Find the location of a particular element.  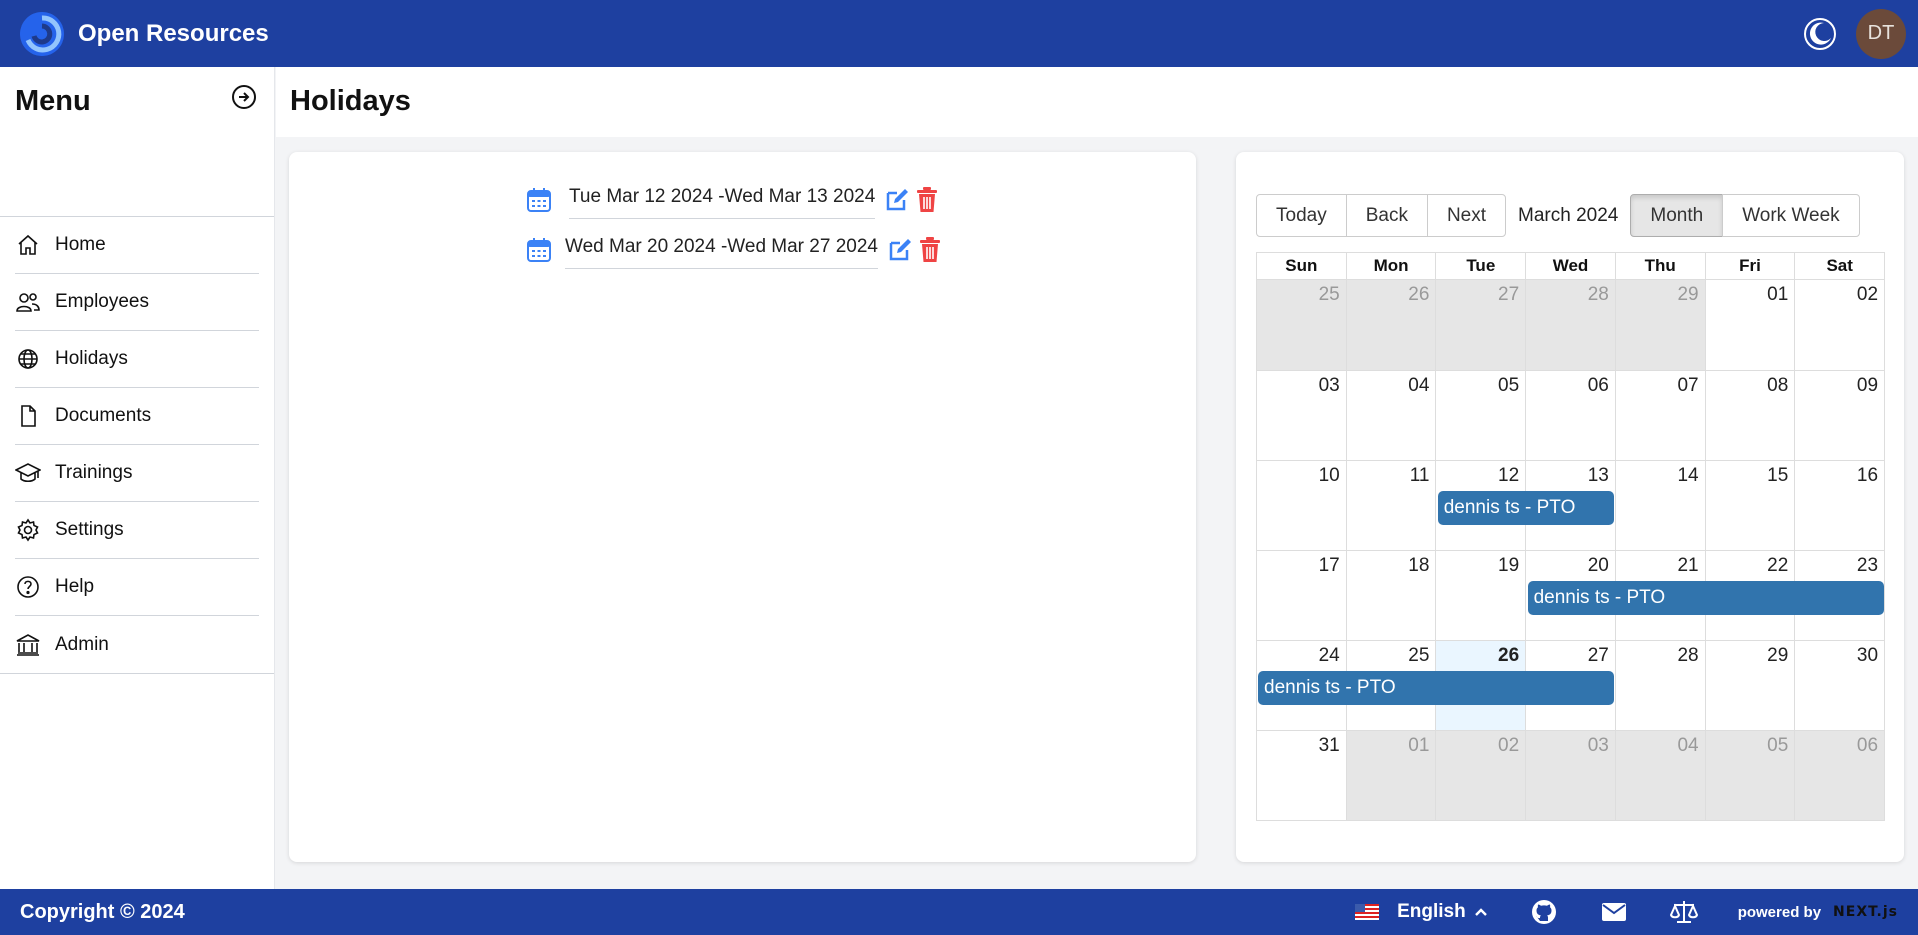

sidebar-item-home: Home is located at coordinates (137, 245).